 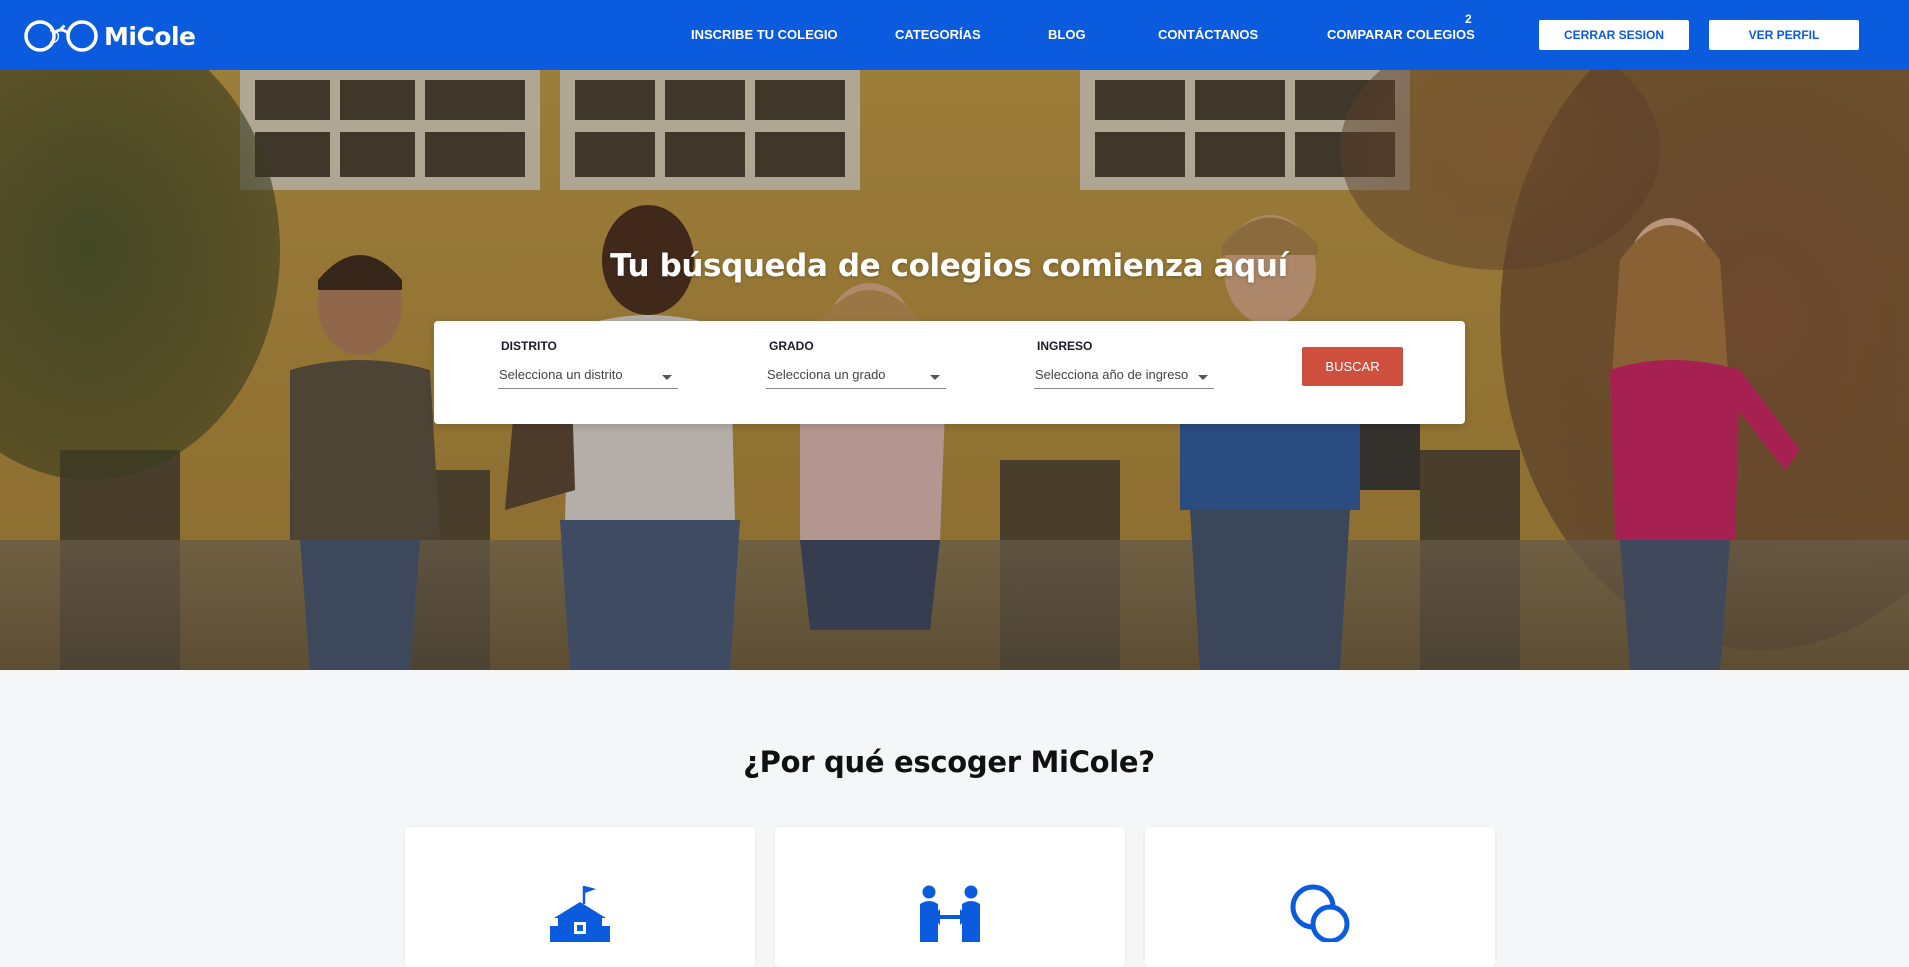 What do you see at coordinates (1067, 34) in the screenshot?
I see `nav-blog: BLOG` at bounding box center [1067, 34].